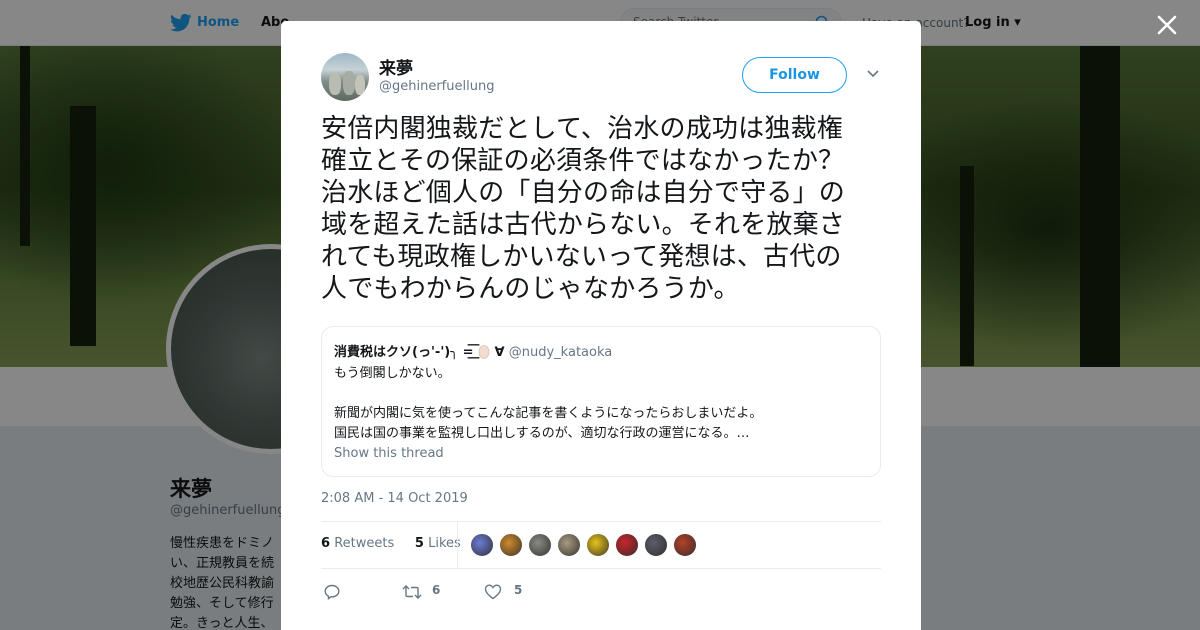  I want to click on author-name: 来夢, so click(396, 66).